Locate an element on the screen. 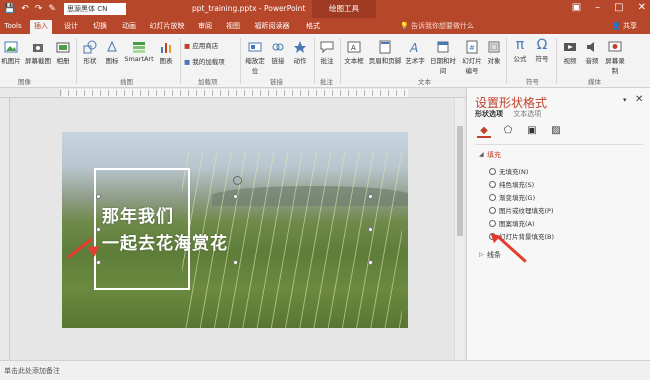 This screenshot has width=650, height=380. action-button: 动作 is located at coordinates (300, 52).